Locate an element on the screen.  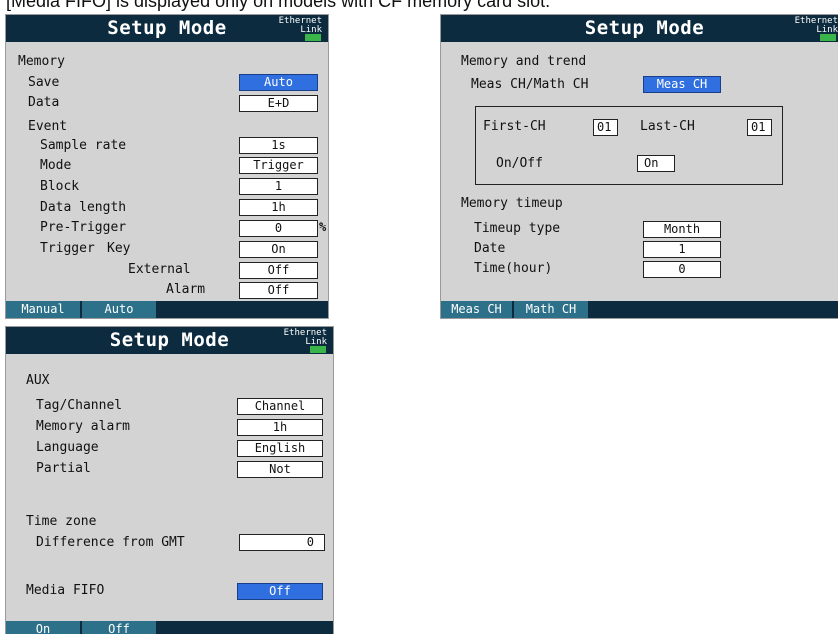
last-ch-label: Last-CH is located at coordinates (667, 126).